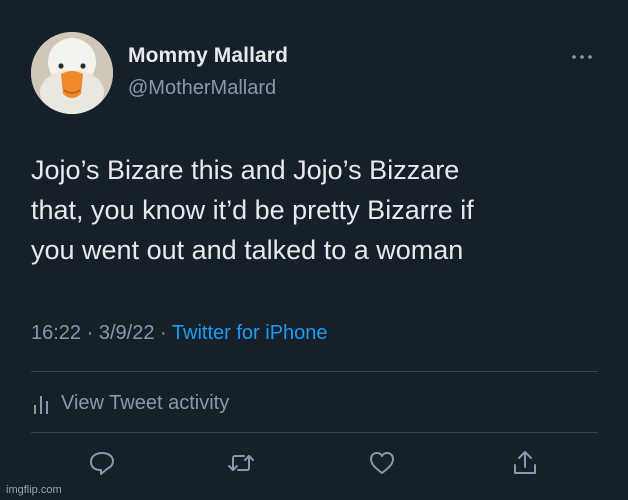 Image resolution: width=628 pixels, height=500 pixels. What do you see at coordinates (245, 170) in the screenshot?
I see `tweet-text-line: Jojo’s Bizare this and Jojo’s Bizzare` at bounding box center [245, 170].